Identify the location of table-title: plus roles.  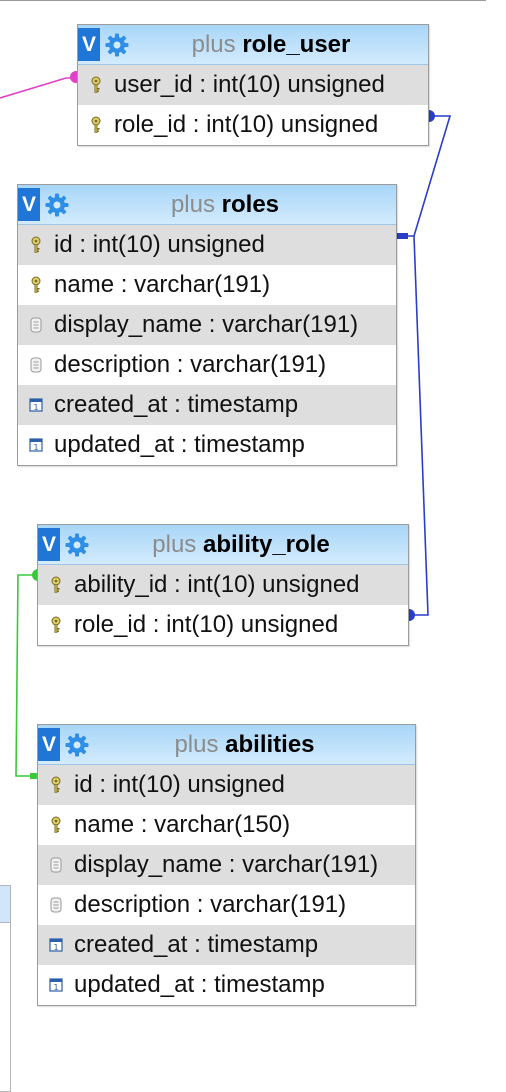
(207, 205).